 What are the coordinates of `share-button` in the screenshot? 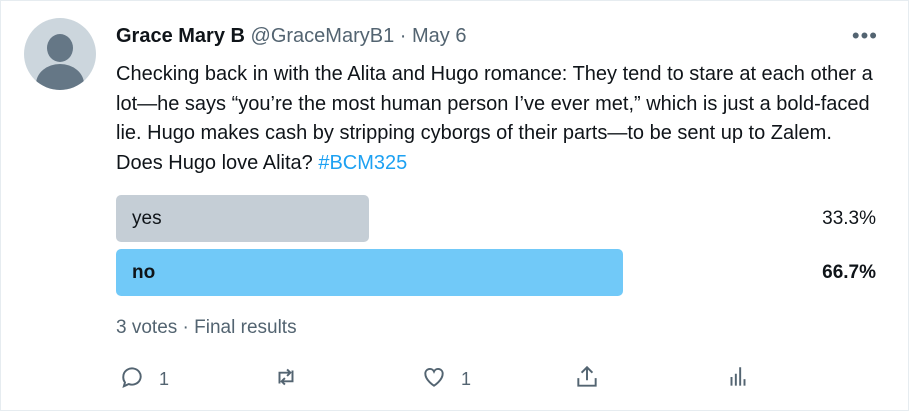 It's located at (587, 379).